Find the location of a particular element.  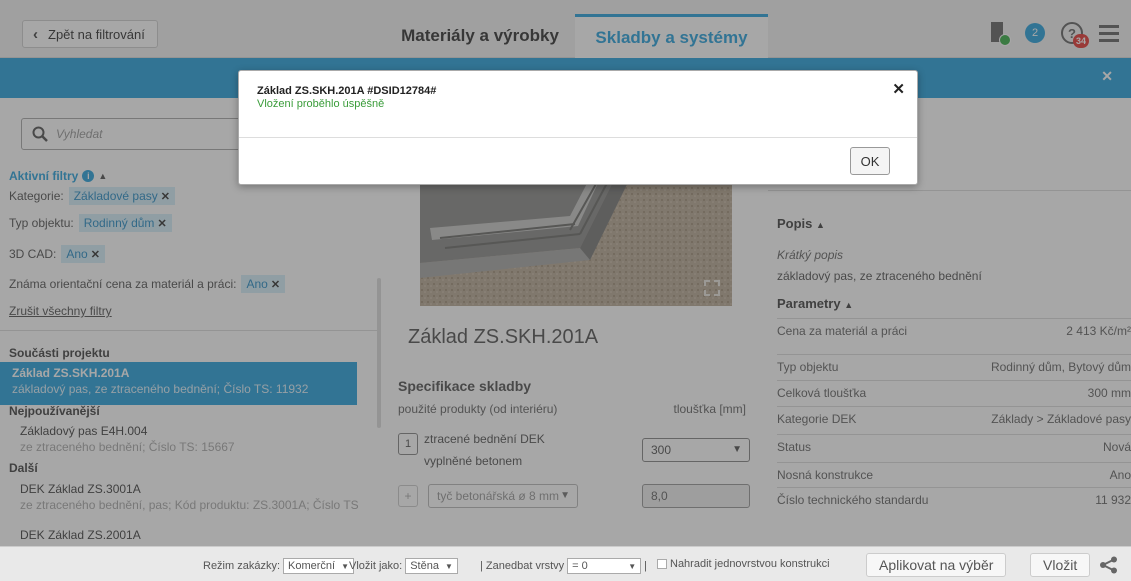

replace-field: Nahradit jednovrstvou konstrukci is located at coordinates (743, 564).